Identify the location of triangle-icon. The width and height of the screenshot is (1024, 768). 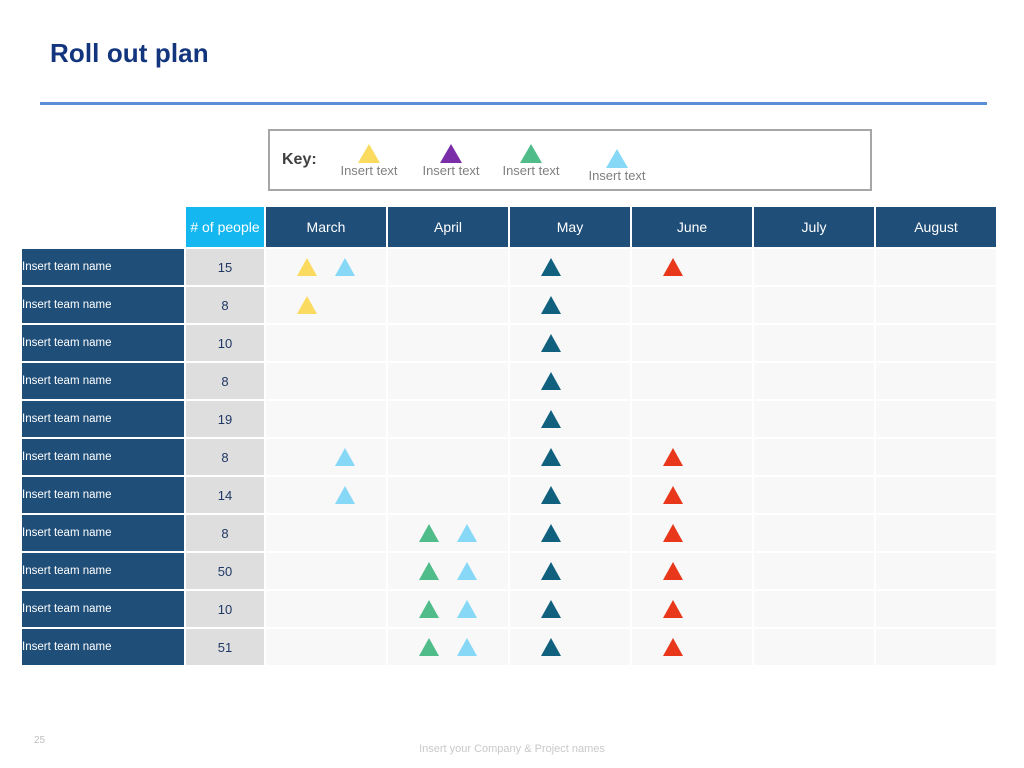
(673, 495).